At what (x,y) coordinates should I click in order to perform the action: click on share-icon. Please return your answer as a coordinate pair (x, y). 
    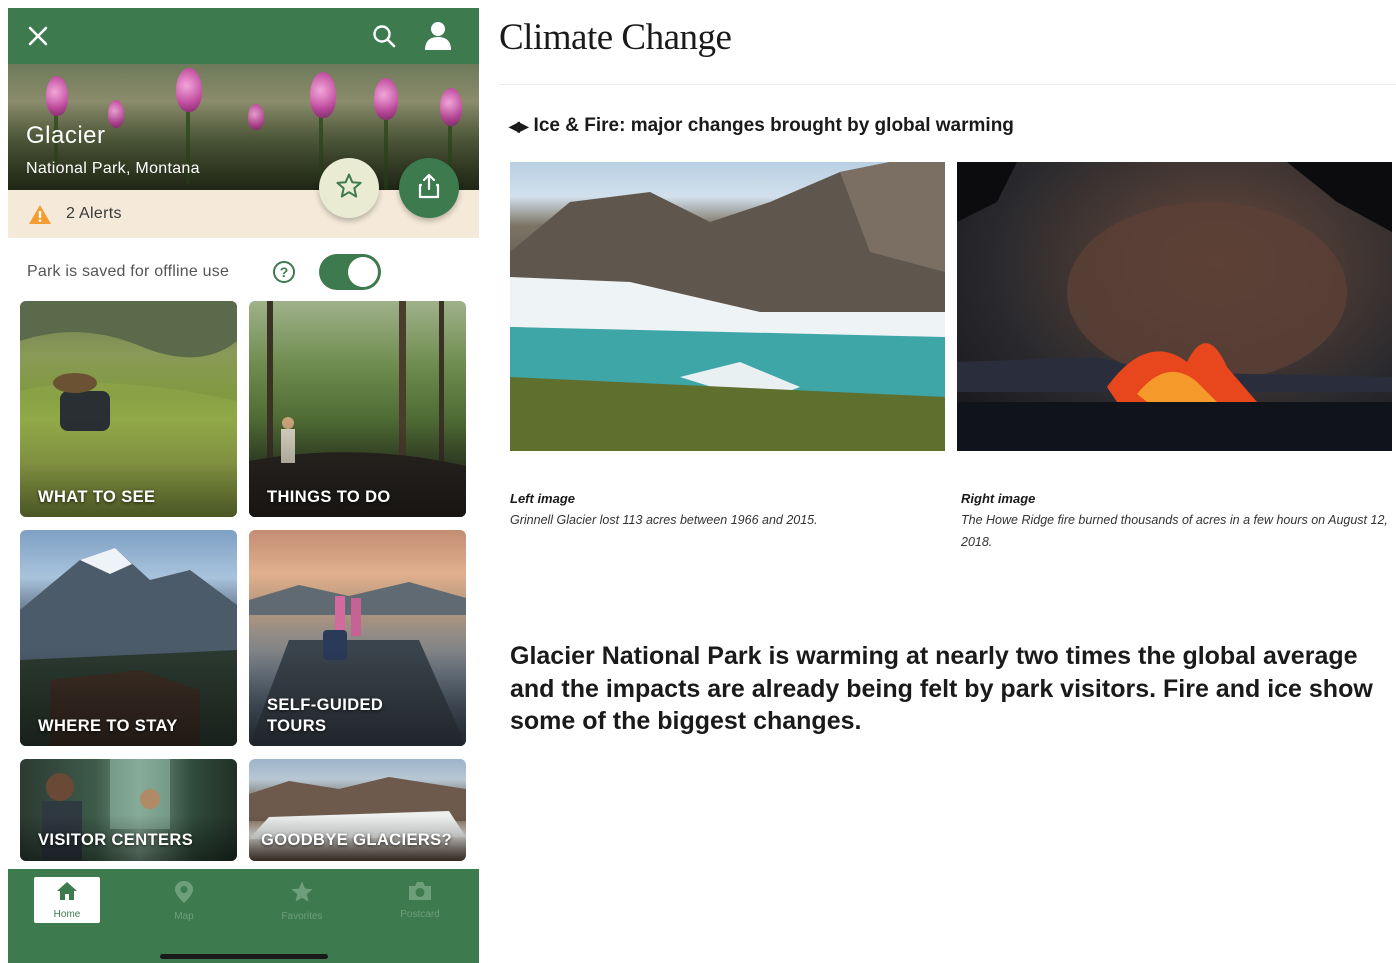
    Looking at the image, I should click on (429, 188).